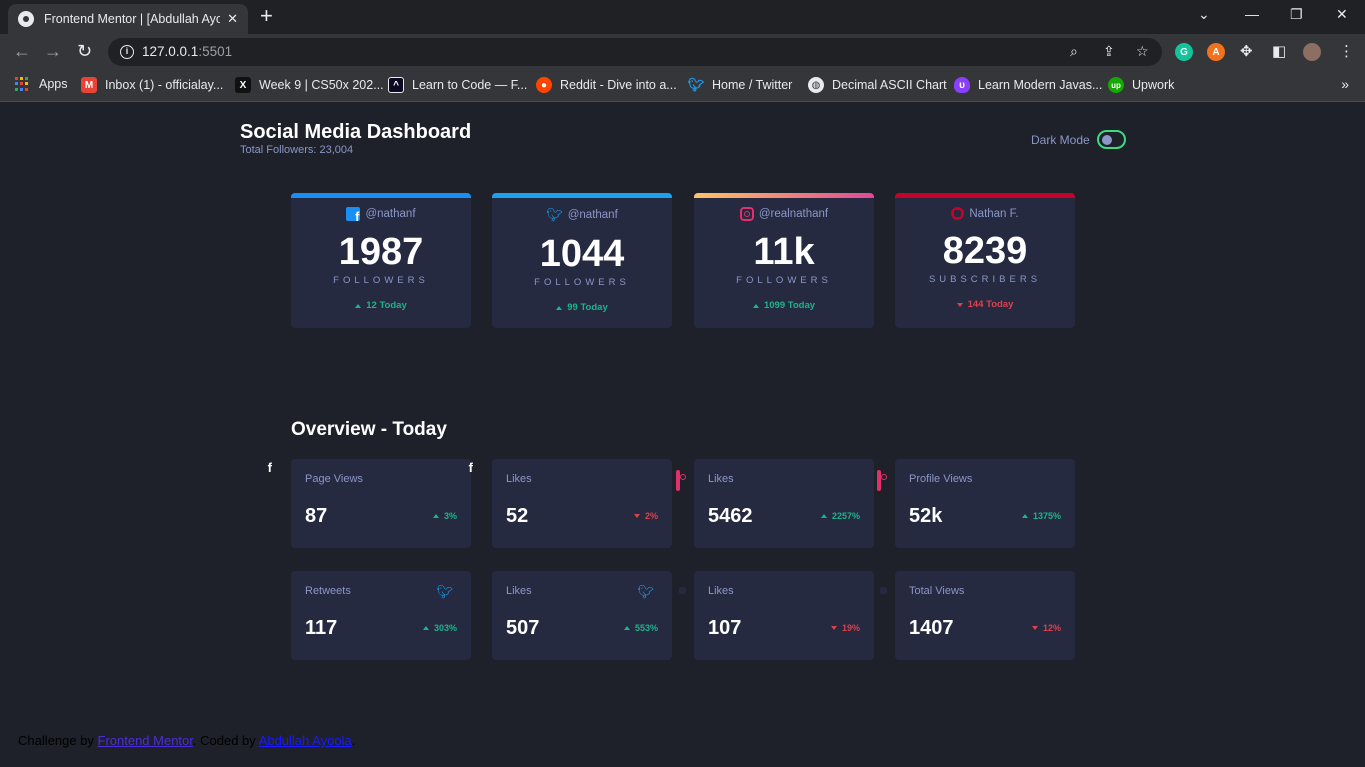 The height and width of the screenshot is (767, 1365). I want to click on bookmark-apps: Apps, so click(41, 84).